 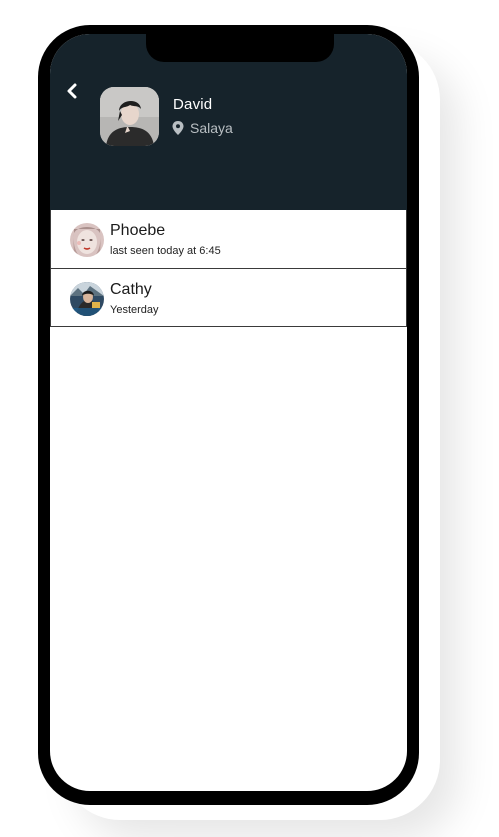 What do you see at coordinates (178, 128) in the screenshot?
I see `map-pin-icon` at bounding box center [178, 128].